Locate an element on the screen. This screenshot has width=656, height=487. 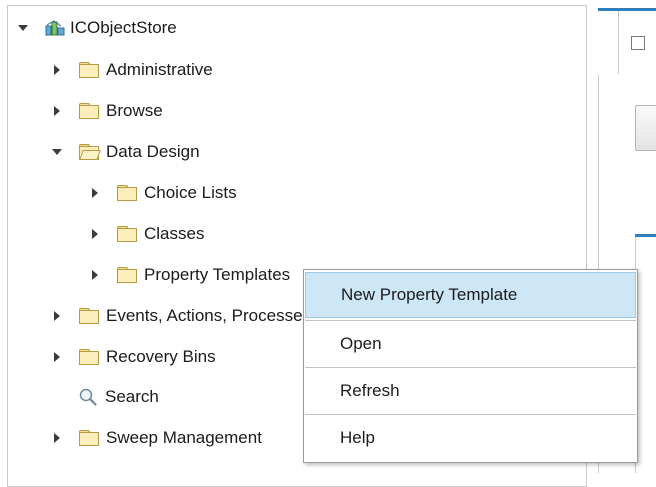
tree-item-recovery-bins: Recovery Bins is located at coordinates (133, 357).